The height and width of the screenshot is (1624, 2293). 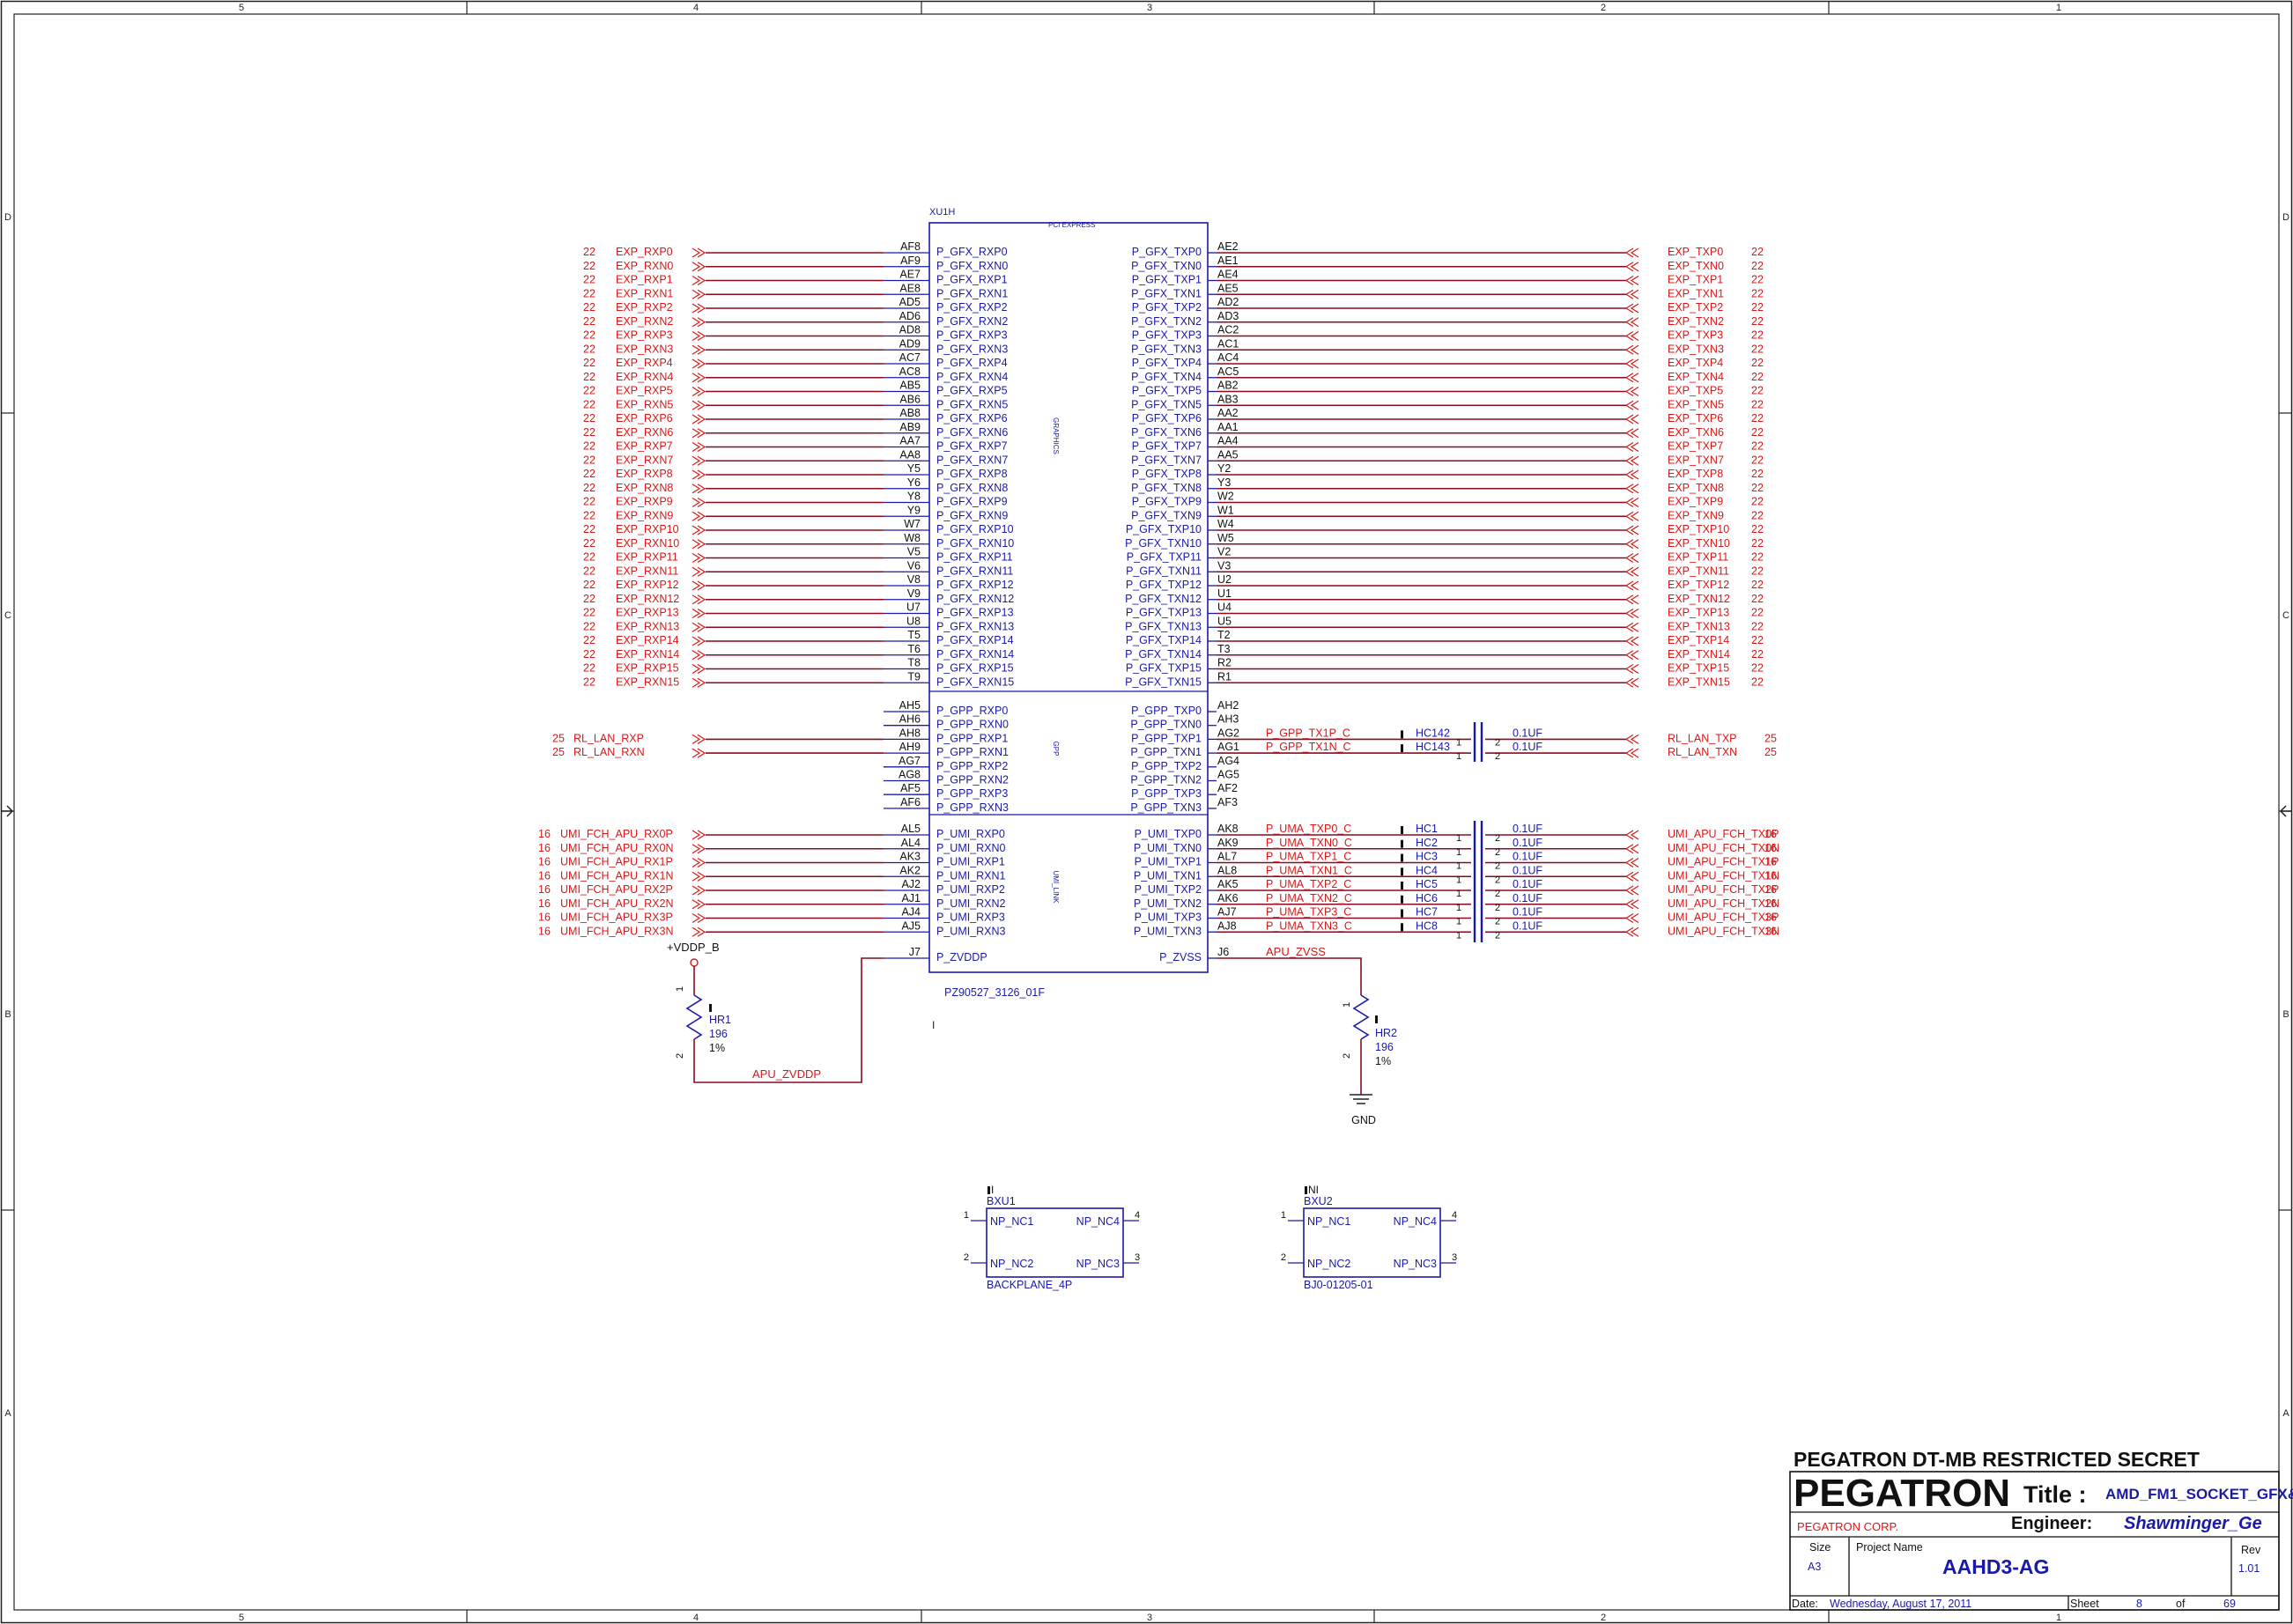 What do you see at coordinates (914, 497) in the screenshot?
I see `pin-number: Y8` at bounding box center [914, 497].